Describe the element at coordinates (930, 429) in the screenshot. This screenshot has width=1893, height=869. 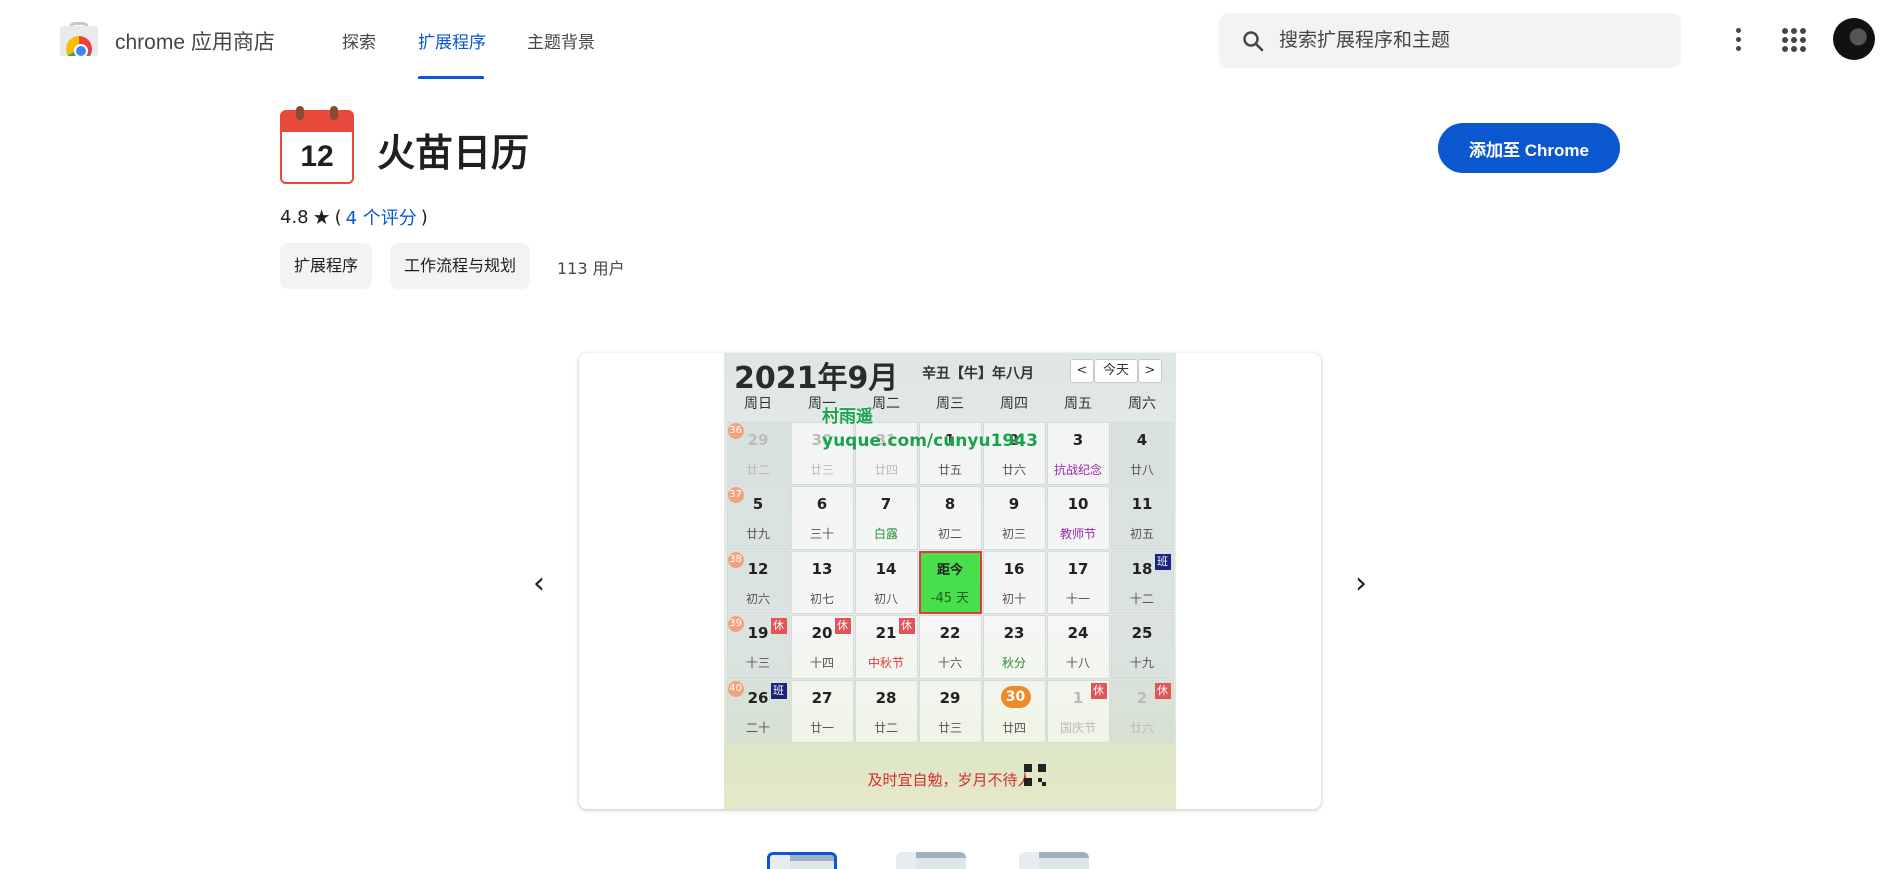
I see `watermark: 村雨遥 yuque.com/cunyu1943` at that location.